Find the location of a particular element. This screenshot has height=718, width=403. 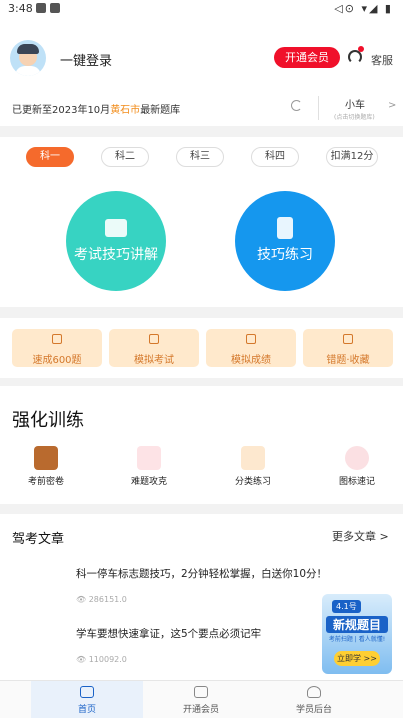

star-icon is located at coordinates (348, 339).